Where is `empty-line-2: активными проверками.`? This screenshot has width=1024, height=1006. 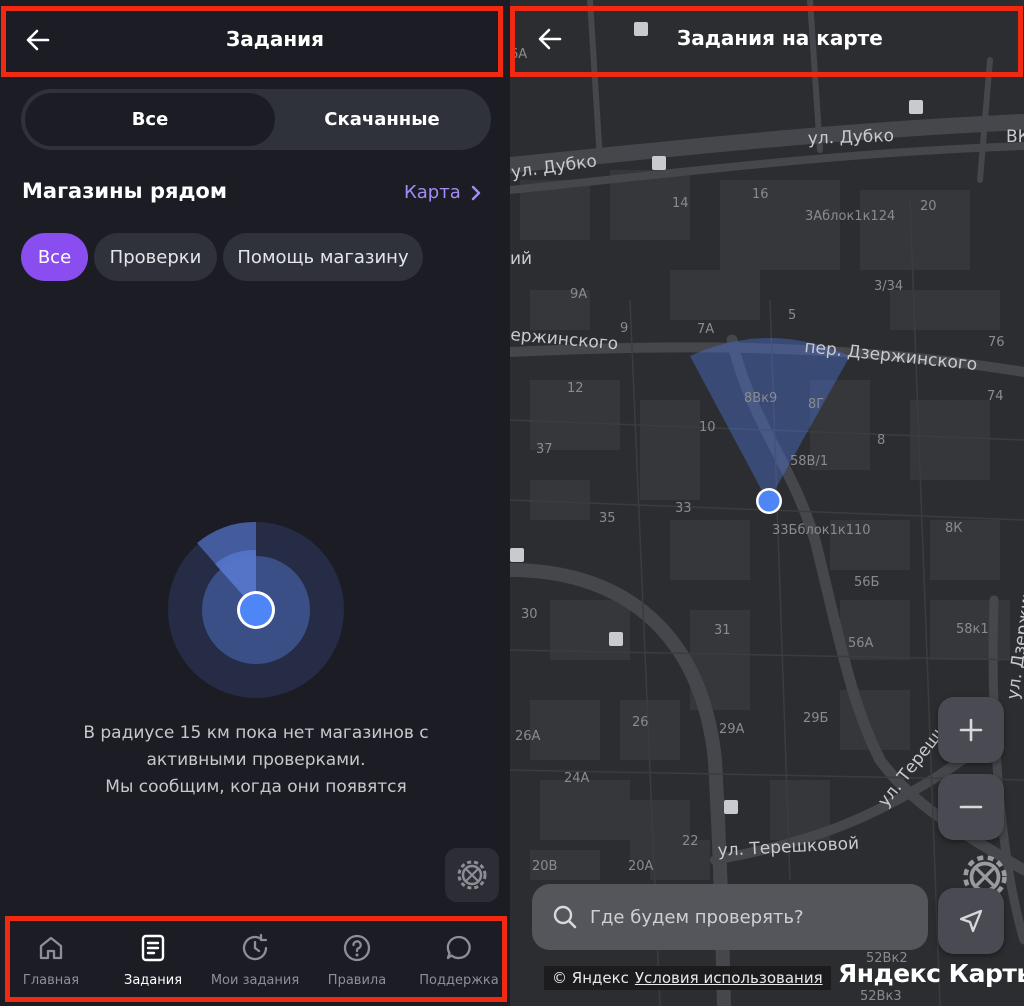
empty-line-2: активными проверками. is located at coordinates (256, 760).